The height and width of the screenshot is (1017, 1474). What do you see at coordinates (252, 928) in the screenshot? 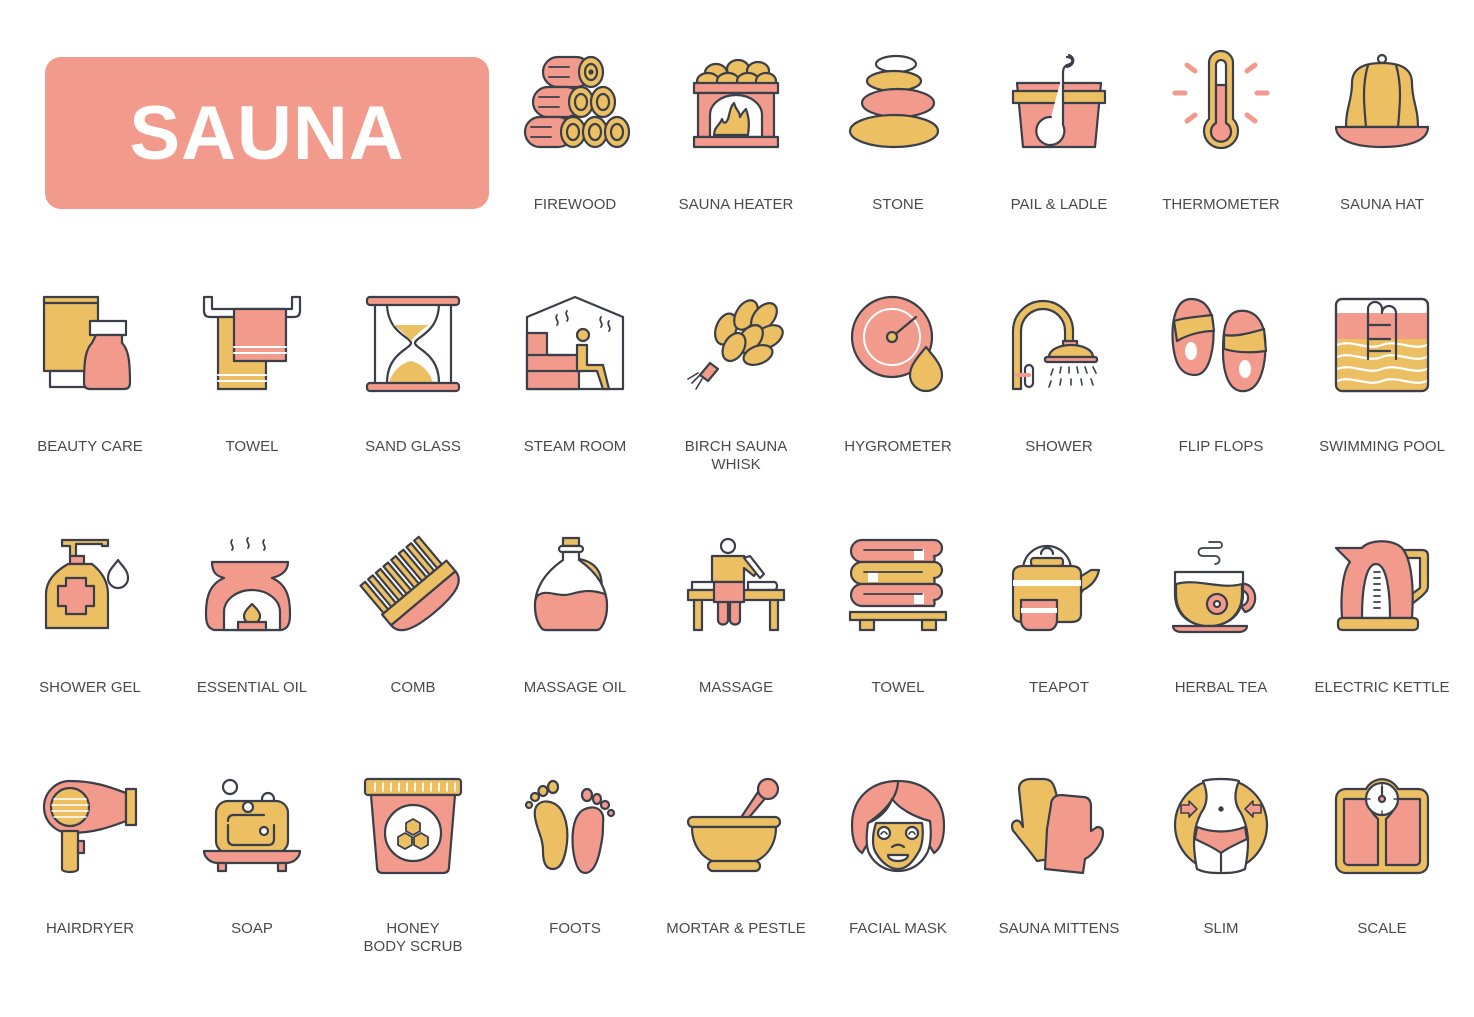
I see `icon-label: SOAP` at bounding box center [252, 928].